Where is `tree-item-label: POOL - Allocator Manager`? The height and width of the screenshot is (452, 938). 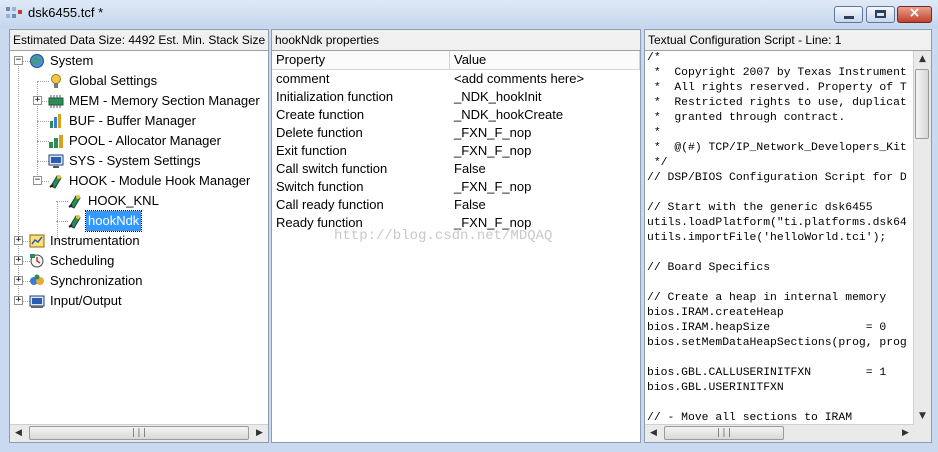 tree-item-label: POOL - Allocator Manager is located at coordinates (145, 140).